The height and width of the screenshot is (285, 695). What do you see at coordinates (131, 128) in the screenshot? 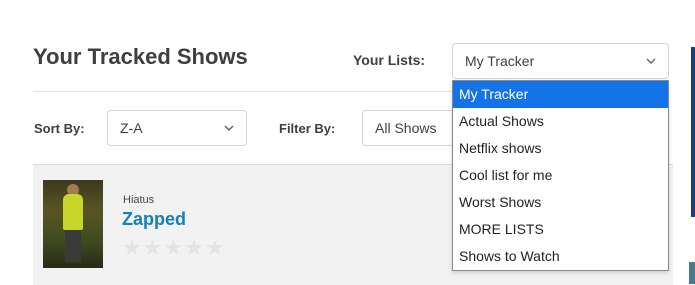
I see `sort-select-value: Z-A` at bounding box center [131, 128].